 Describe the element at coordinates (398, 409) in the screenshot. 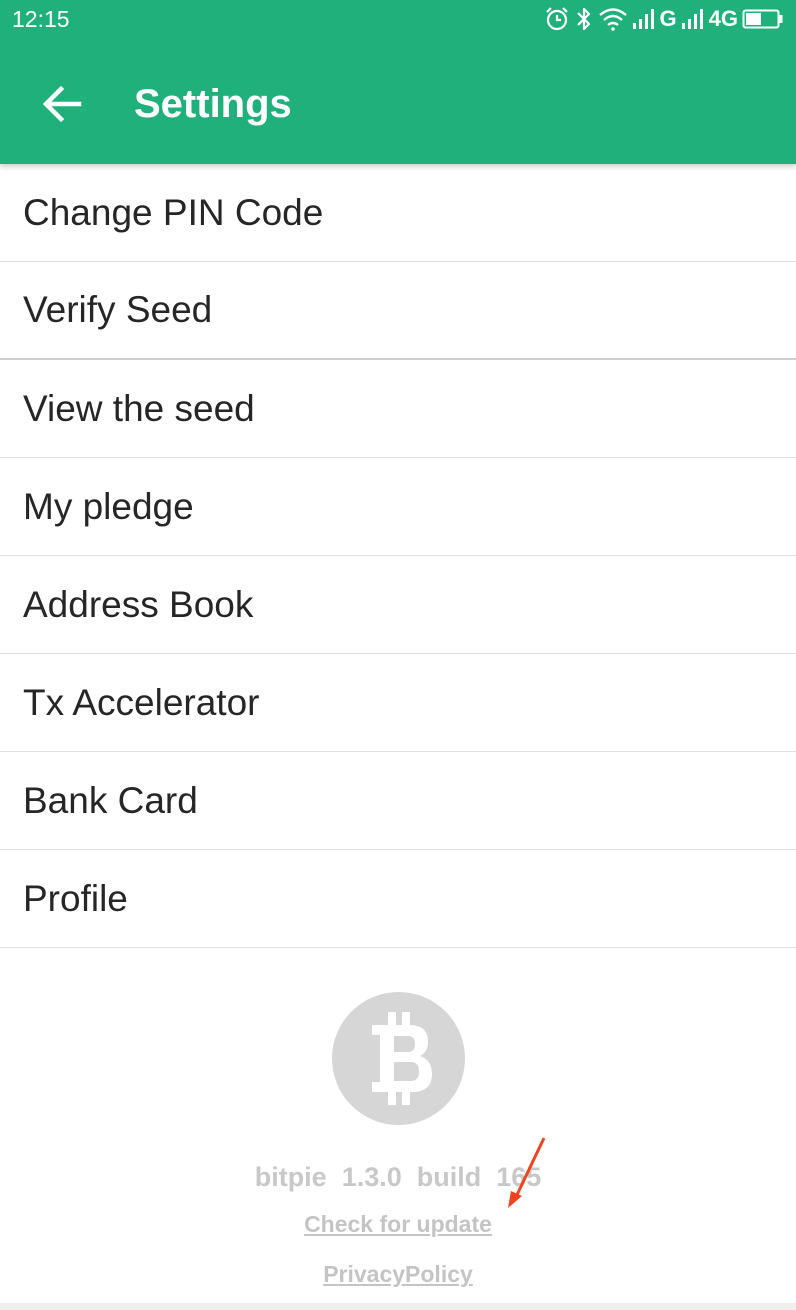

I see `menu-item-view-seed: View the seed` at that location.